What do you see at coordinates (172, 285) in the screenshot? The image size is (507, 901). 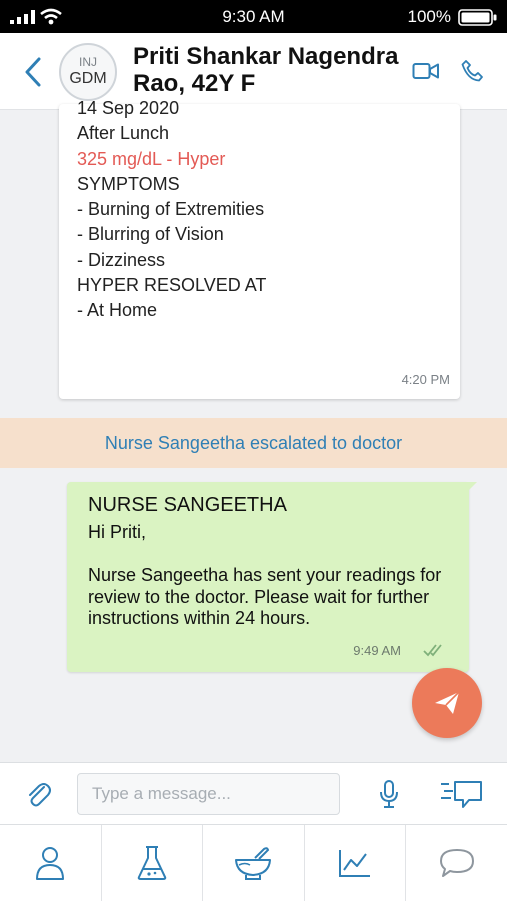 I see `reading-card-line: HYPER RESOLVED AT` at bounding box center [172, 285].